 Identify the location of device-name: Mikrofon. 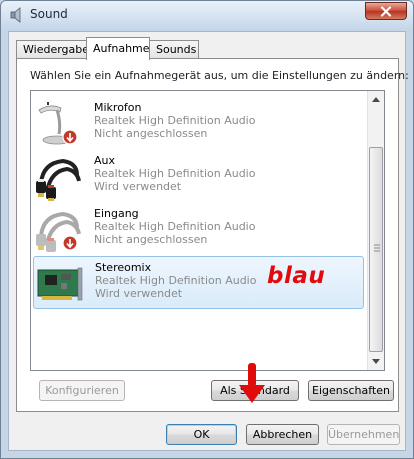
(118, 107).